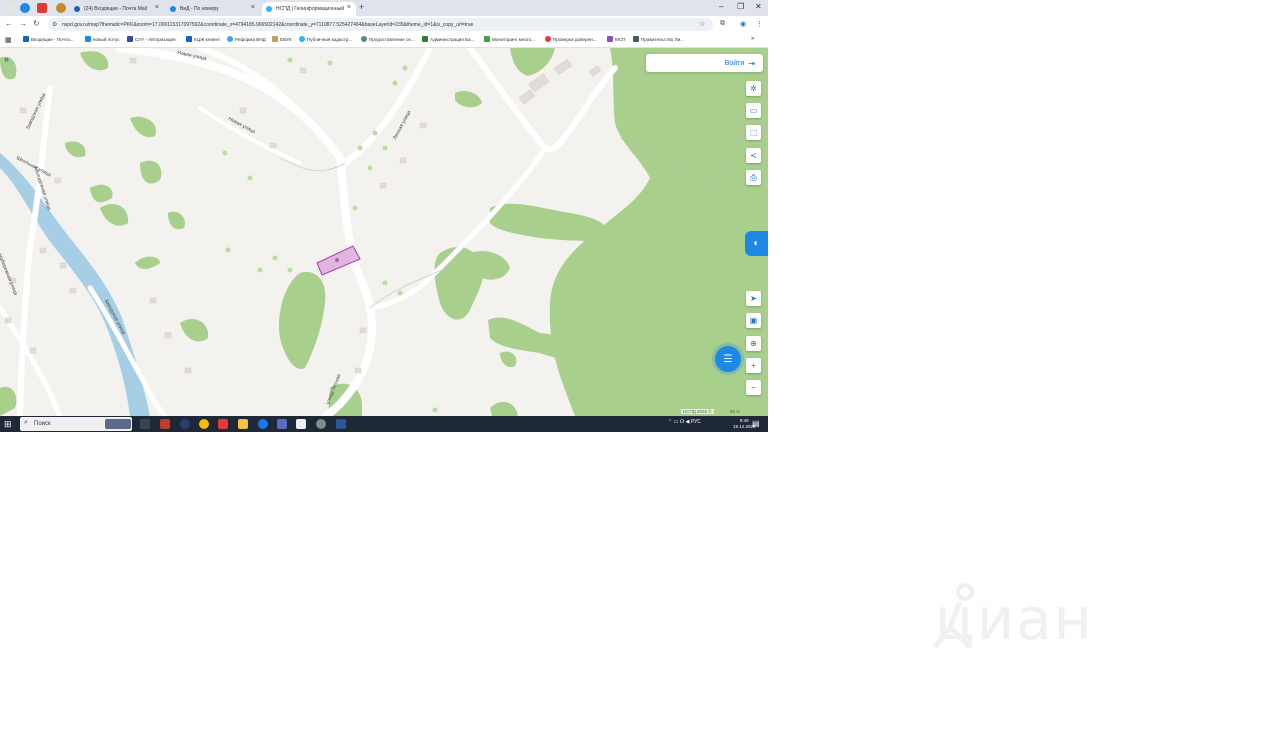  I want to click on site-info-icon: ⚙, so click(54, 24).